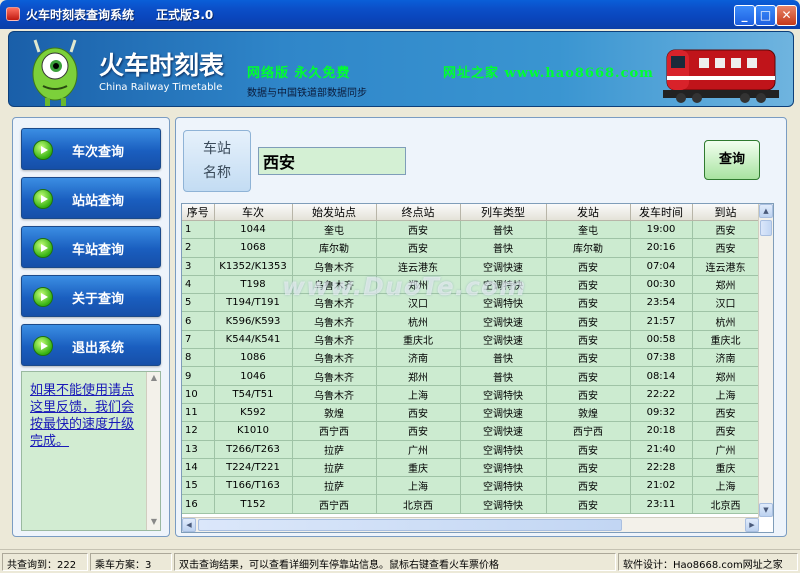  What do you see at coordinates (98, 348) in the screenshot?
I see `nav-label: 退出系统` at bounding box center [98, 348].